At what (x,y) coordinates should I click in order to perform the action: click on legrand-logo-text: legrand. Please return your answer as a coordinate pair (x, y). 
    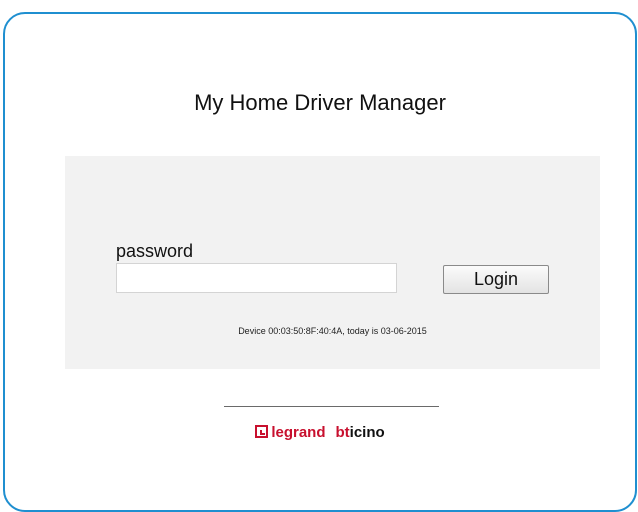
    Looking at the image, I should click on (298, 432).